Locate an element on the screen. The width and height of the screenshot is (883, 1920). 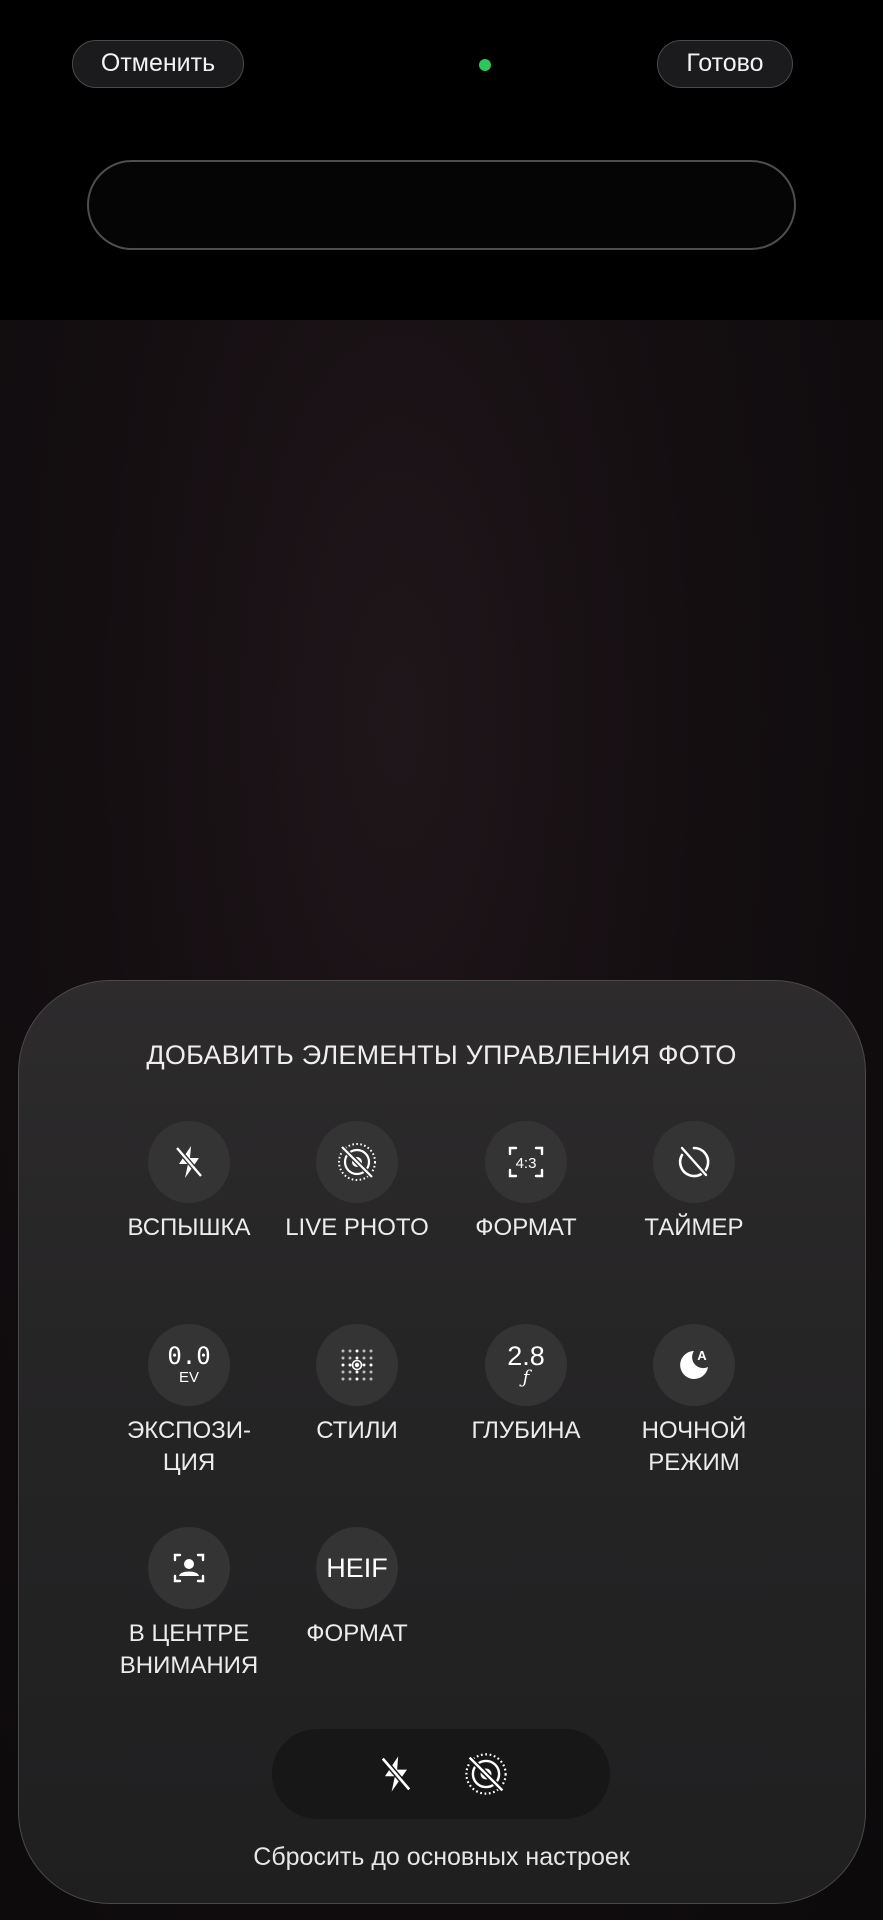
control-label: ЭКСПОЗИ- ЦИЯ is located at coordinates (189, 1446).